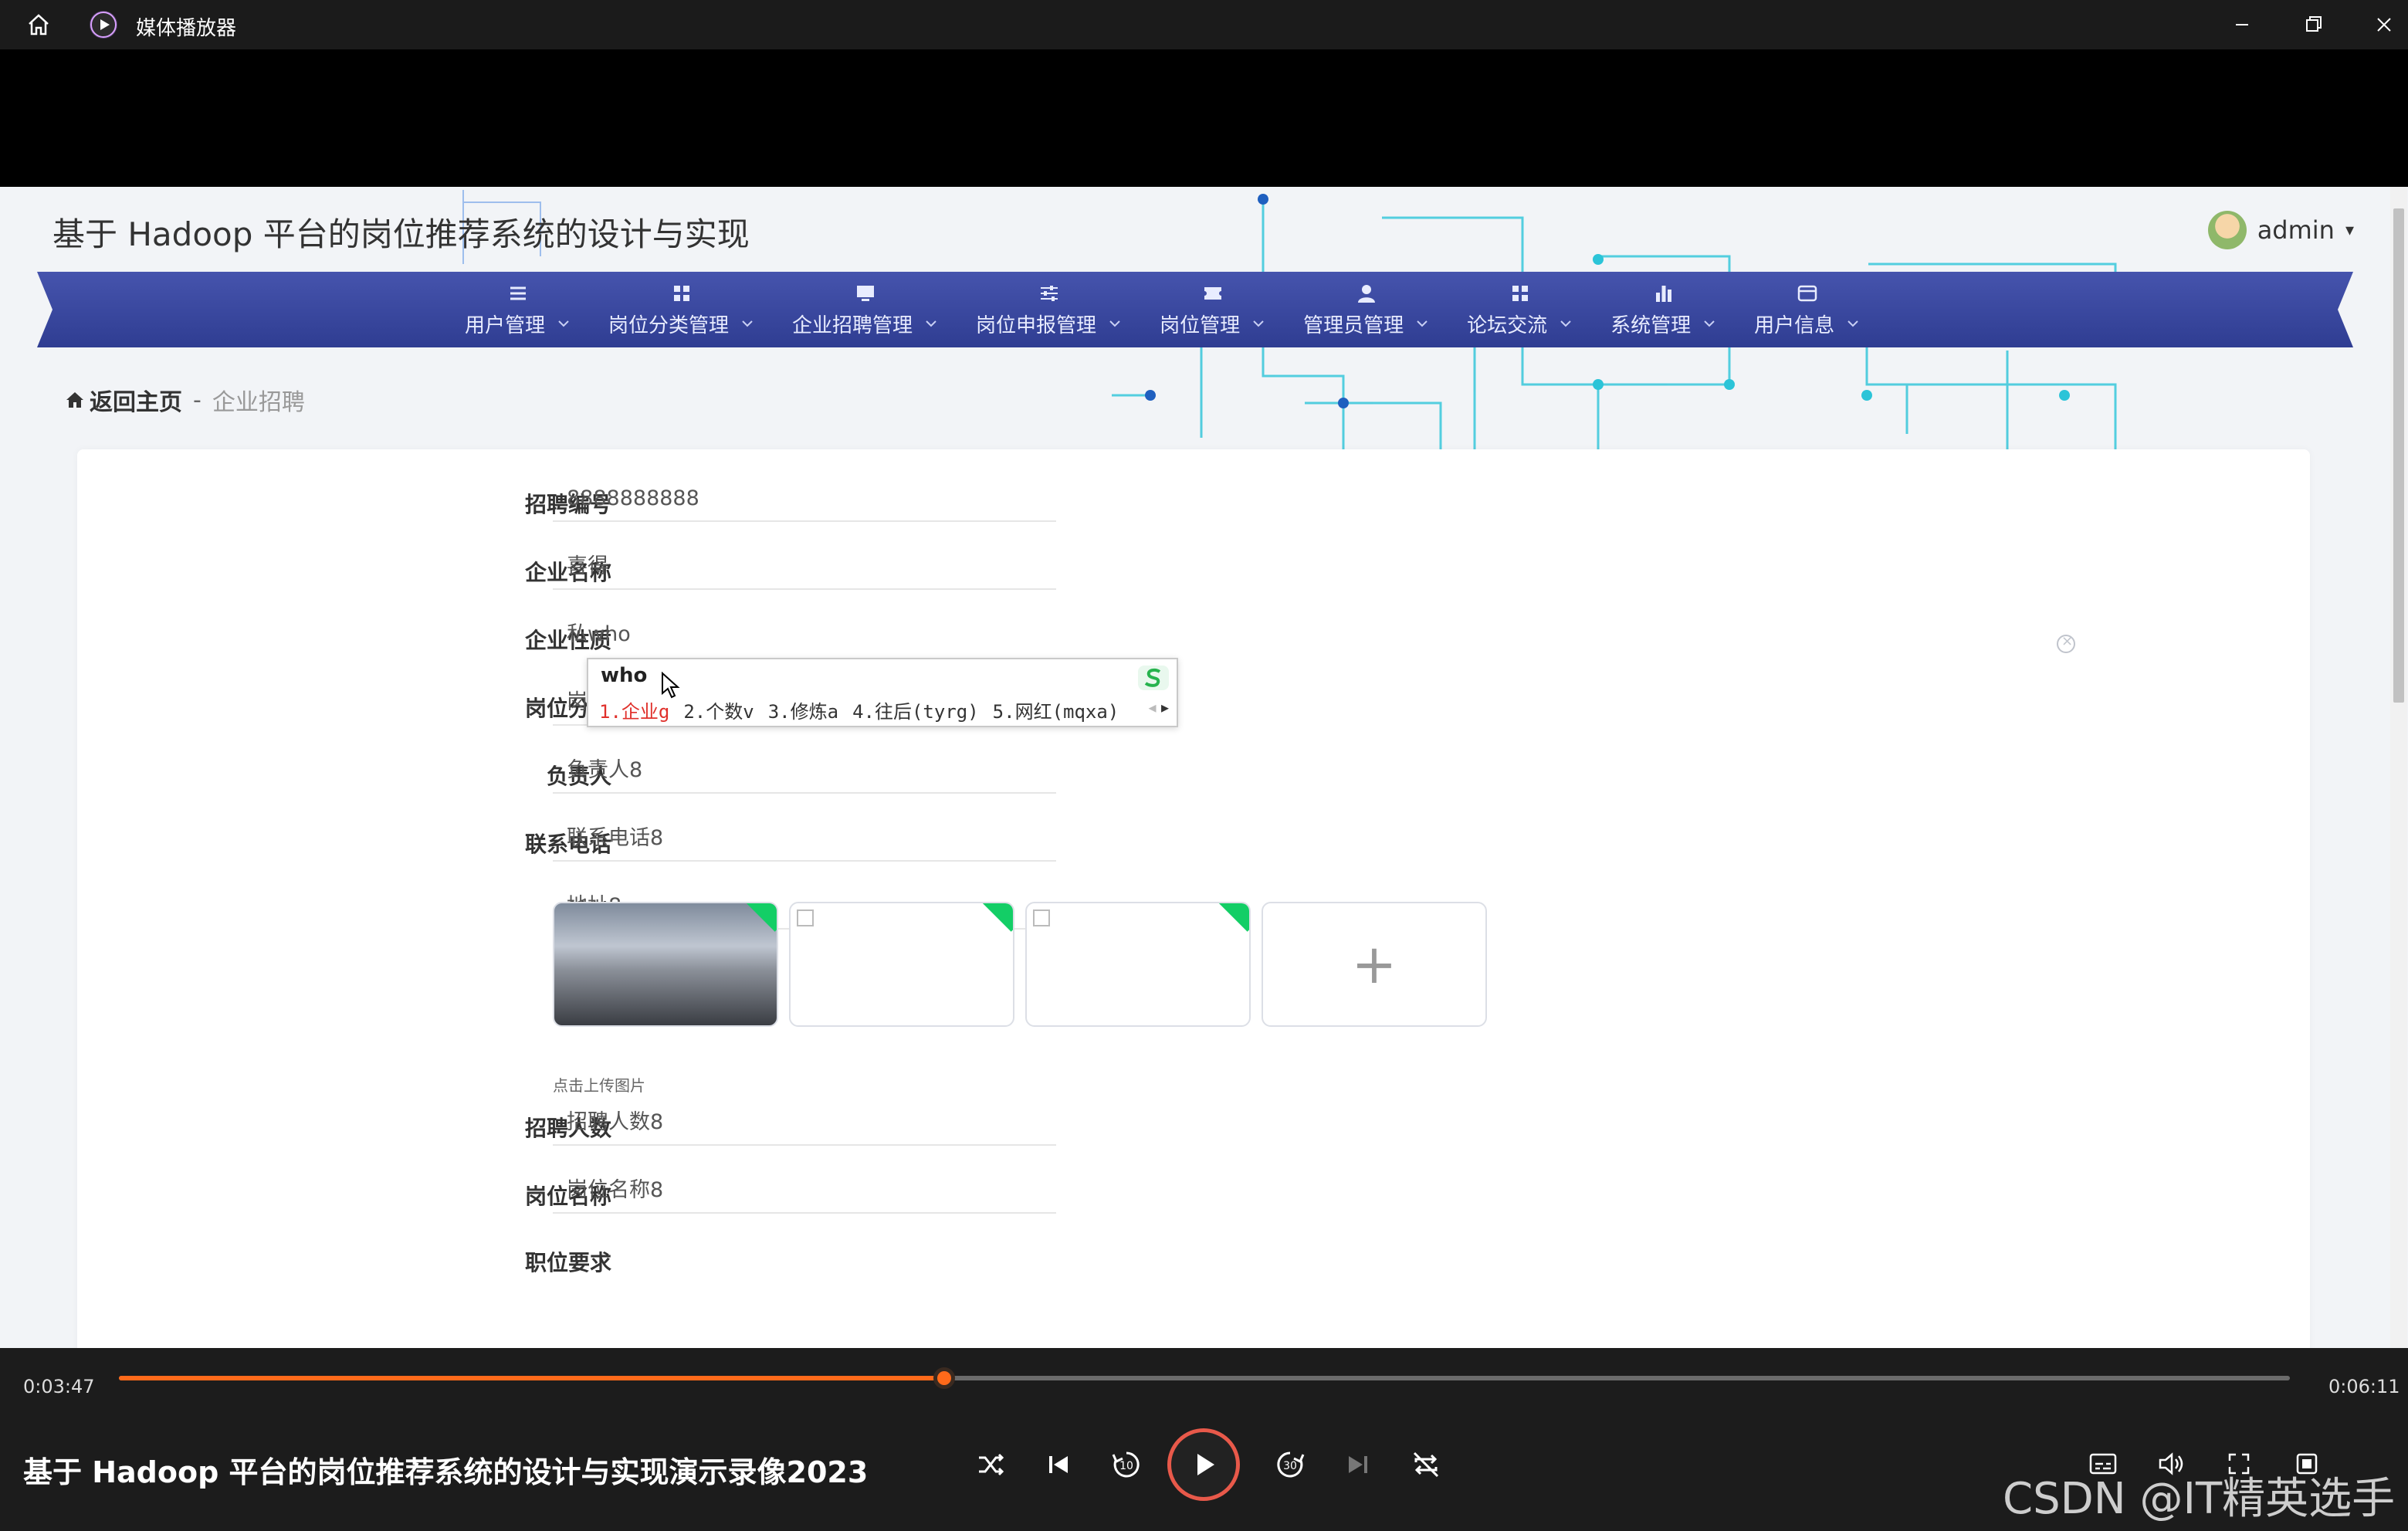 Image resolution: width=2408 pixels, height=1531 pixels. Describe the element at coordinates (1193, 1124) in the screenshot. I see `form-row-headcount: 招聘人数 招聘人数8` at that location.